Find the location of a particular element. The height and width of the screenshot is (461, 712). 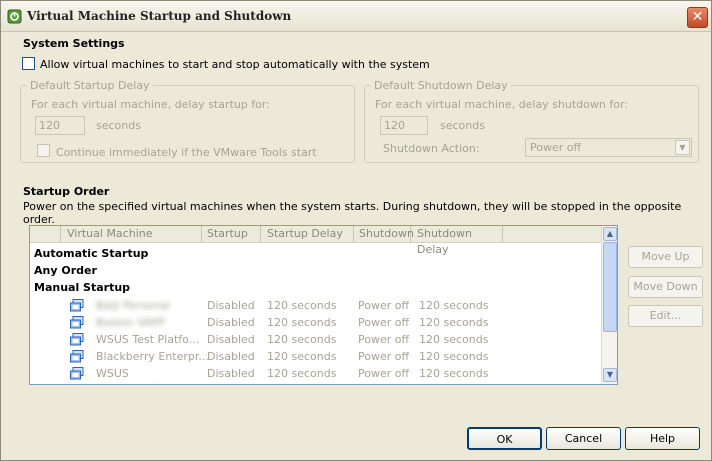

continue-immediately-checkbox is located at coordinates (43, 150).